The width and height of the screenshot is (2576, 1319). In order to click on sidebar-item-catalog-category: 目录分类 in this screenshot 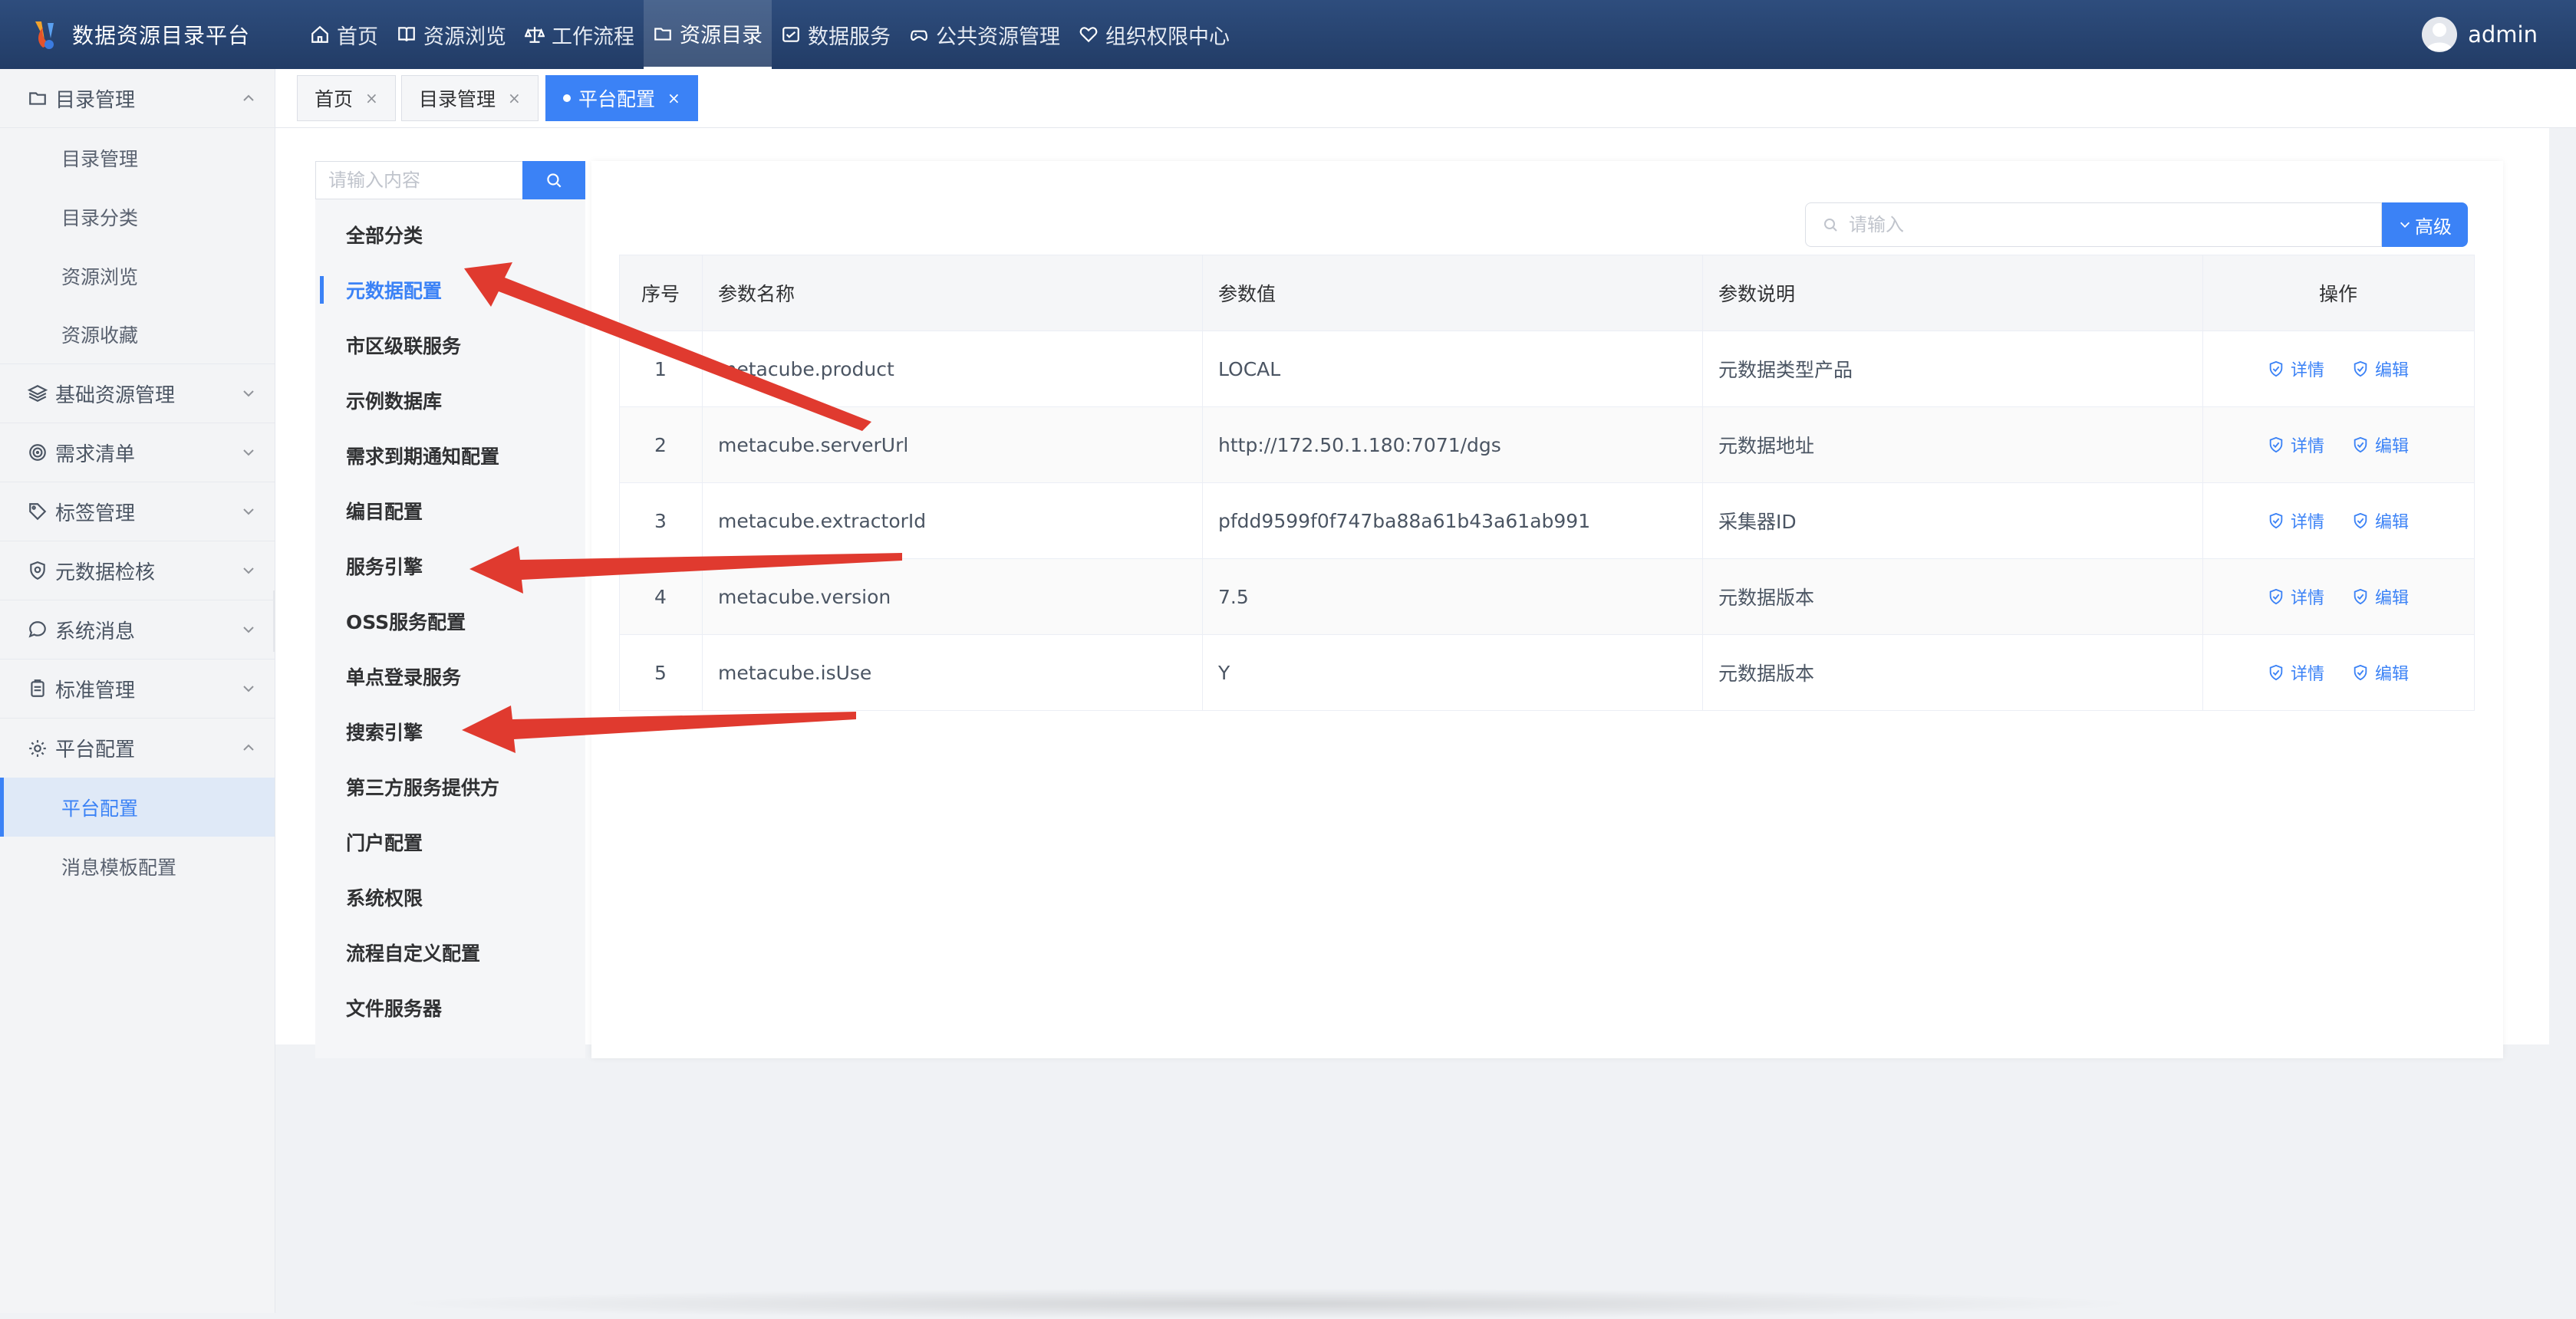, I will do `click(137, 216)`.